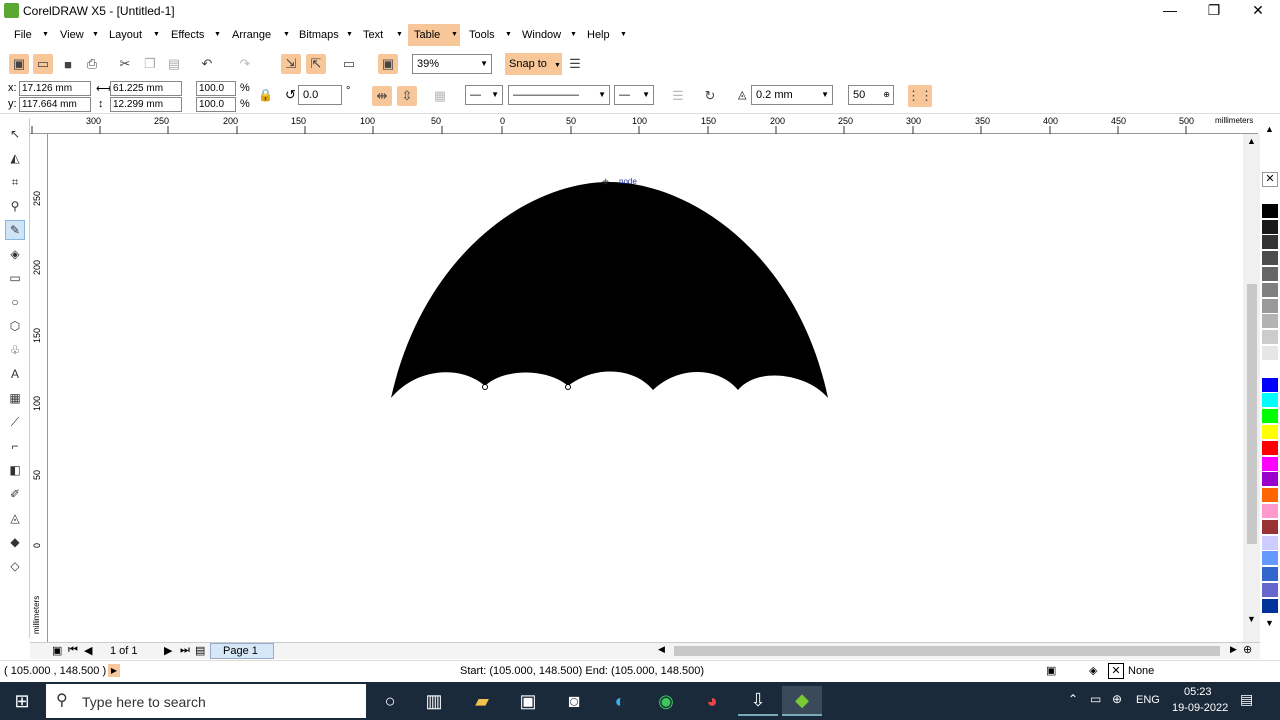  Describe the element at coordinates (390, 701) in the screenshot. I see `cortana-icon: ○` at that location.